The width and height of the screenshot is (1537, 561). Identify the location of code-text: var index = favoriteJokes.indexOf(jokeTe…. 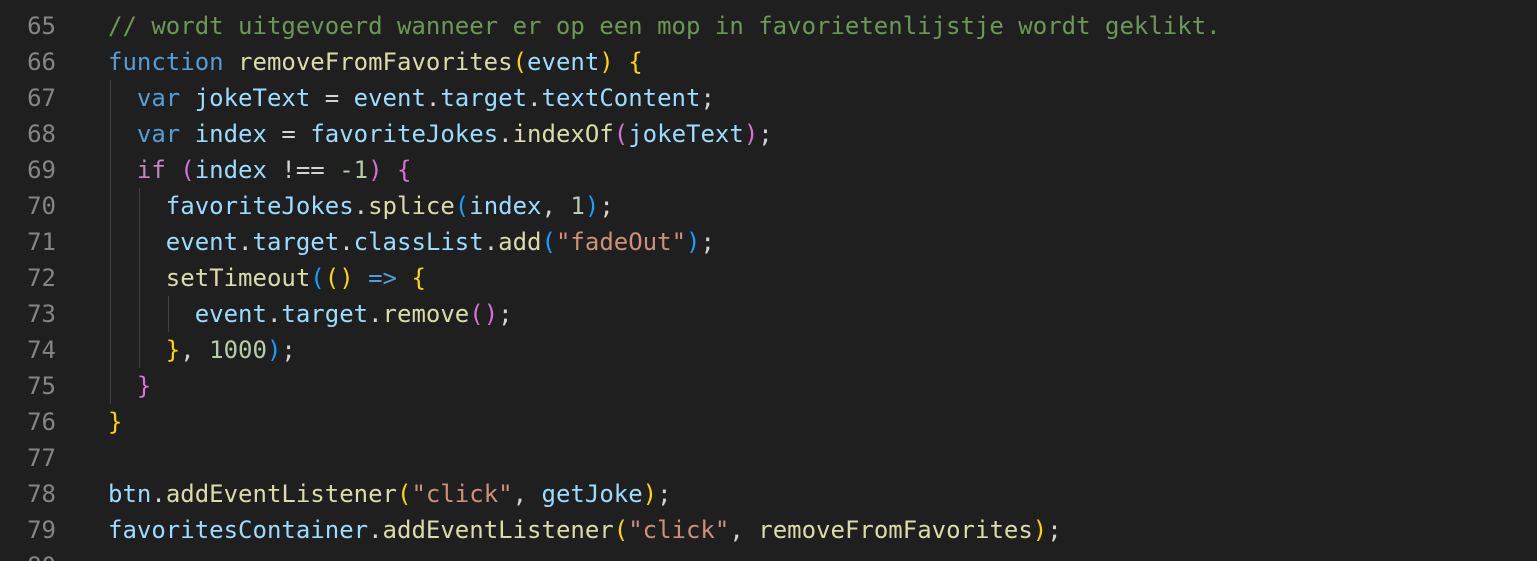
(455, 134).